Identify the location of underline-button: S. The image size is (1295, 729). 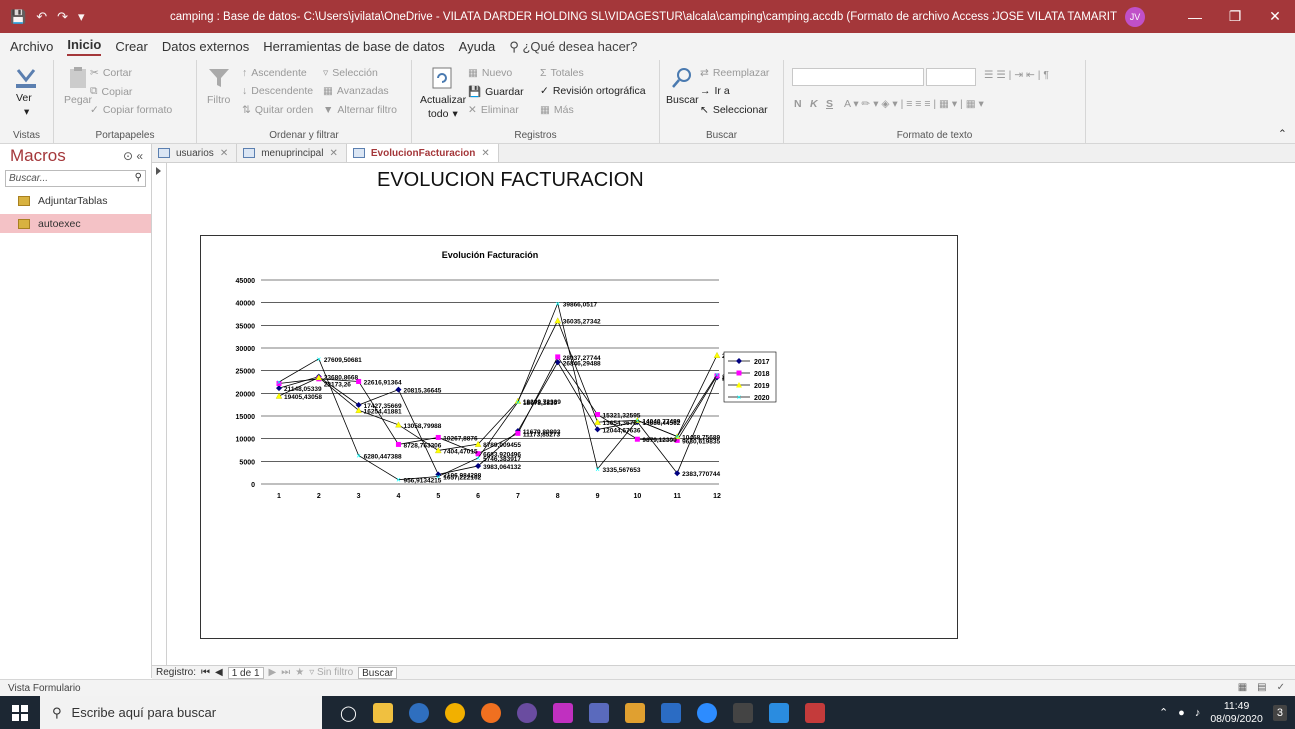
(829, 104).